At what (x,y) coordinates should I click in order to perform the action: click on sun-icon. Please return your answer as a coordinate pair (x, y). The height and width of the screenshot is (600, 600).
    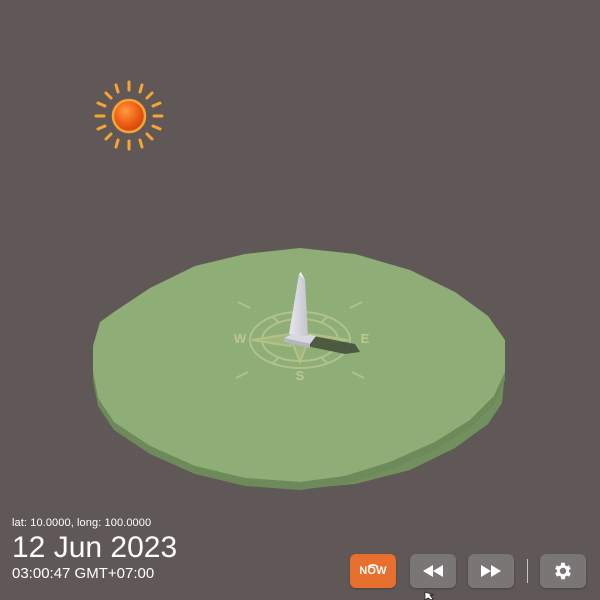
    Looking at the image, I should click on (129, 115).